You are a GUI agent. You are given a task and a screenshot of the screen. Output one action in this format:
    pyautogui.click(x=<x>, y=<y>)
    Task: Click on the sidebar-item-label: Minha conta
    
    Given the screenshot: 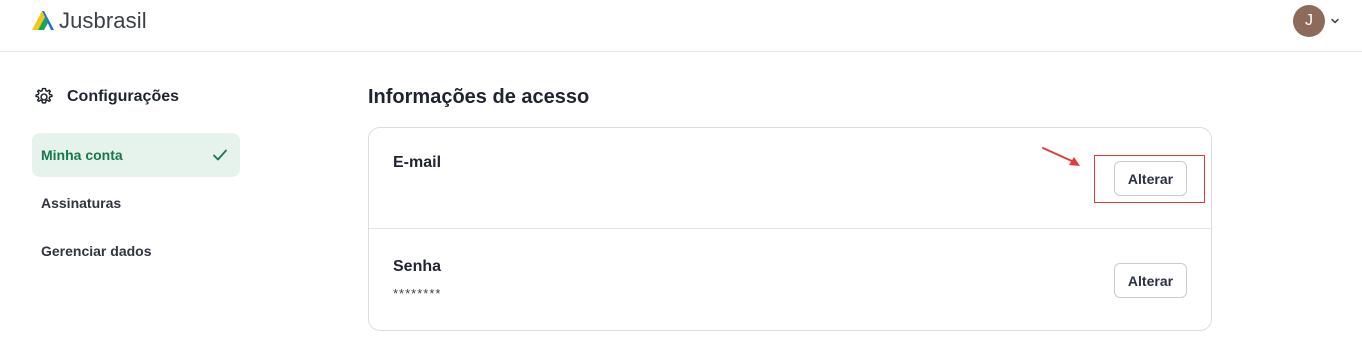 What is the action you would take?
    pyautogui.click(x=82, y=155)
    